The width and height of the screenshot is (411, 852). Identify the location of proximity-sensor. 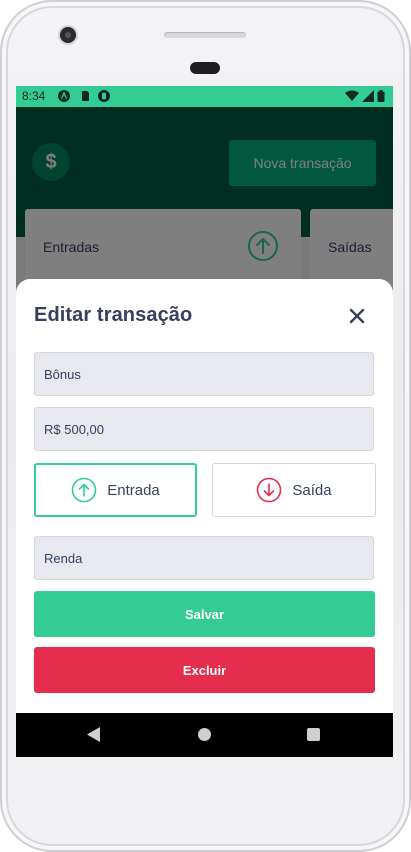
(205, 68).